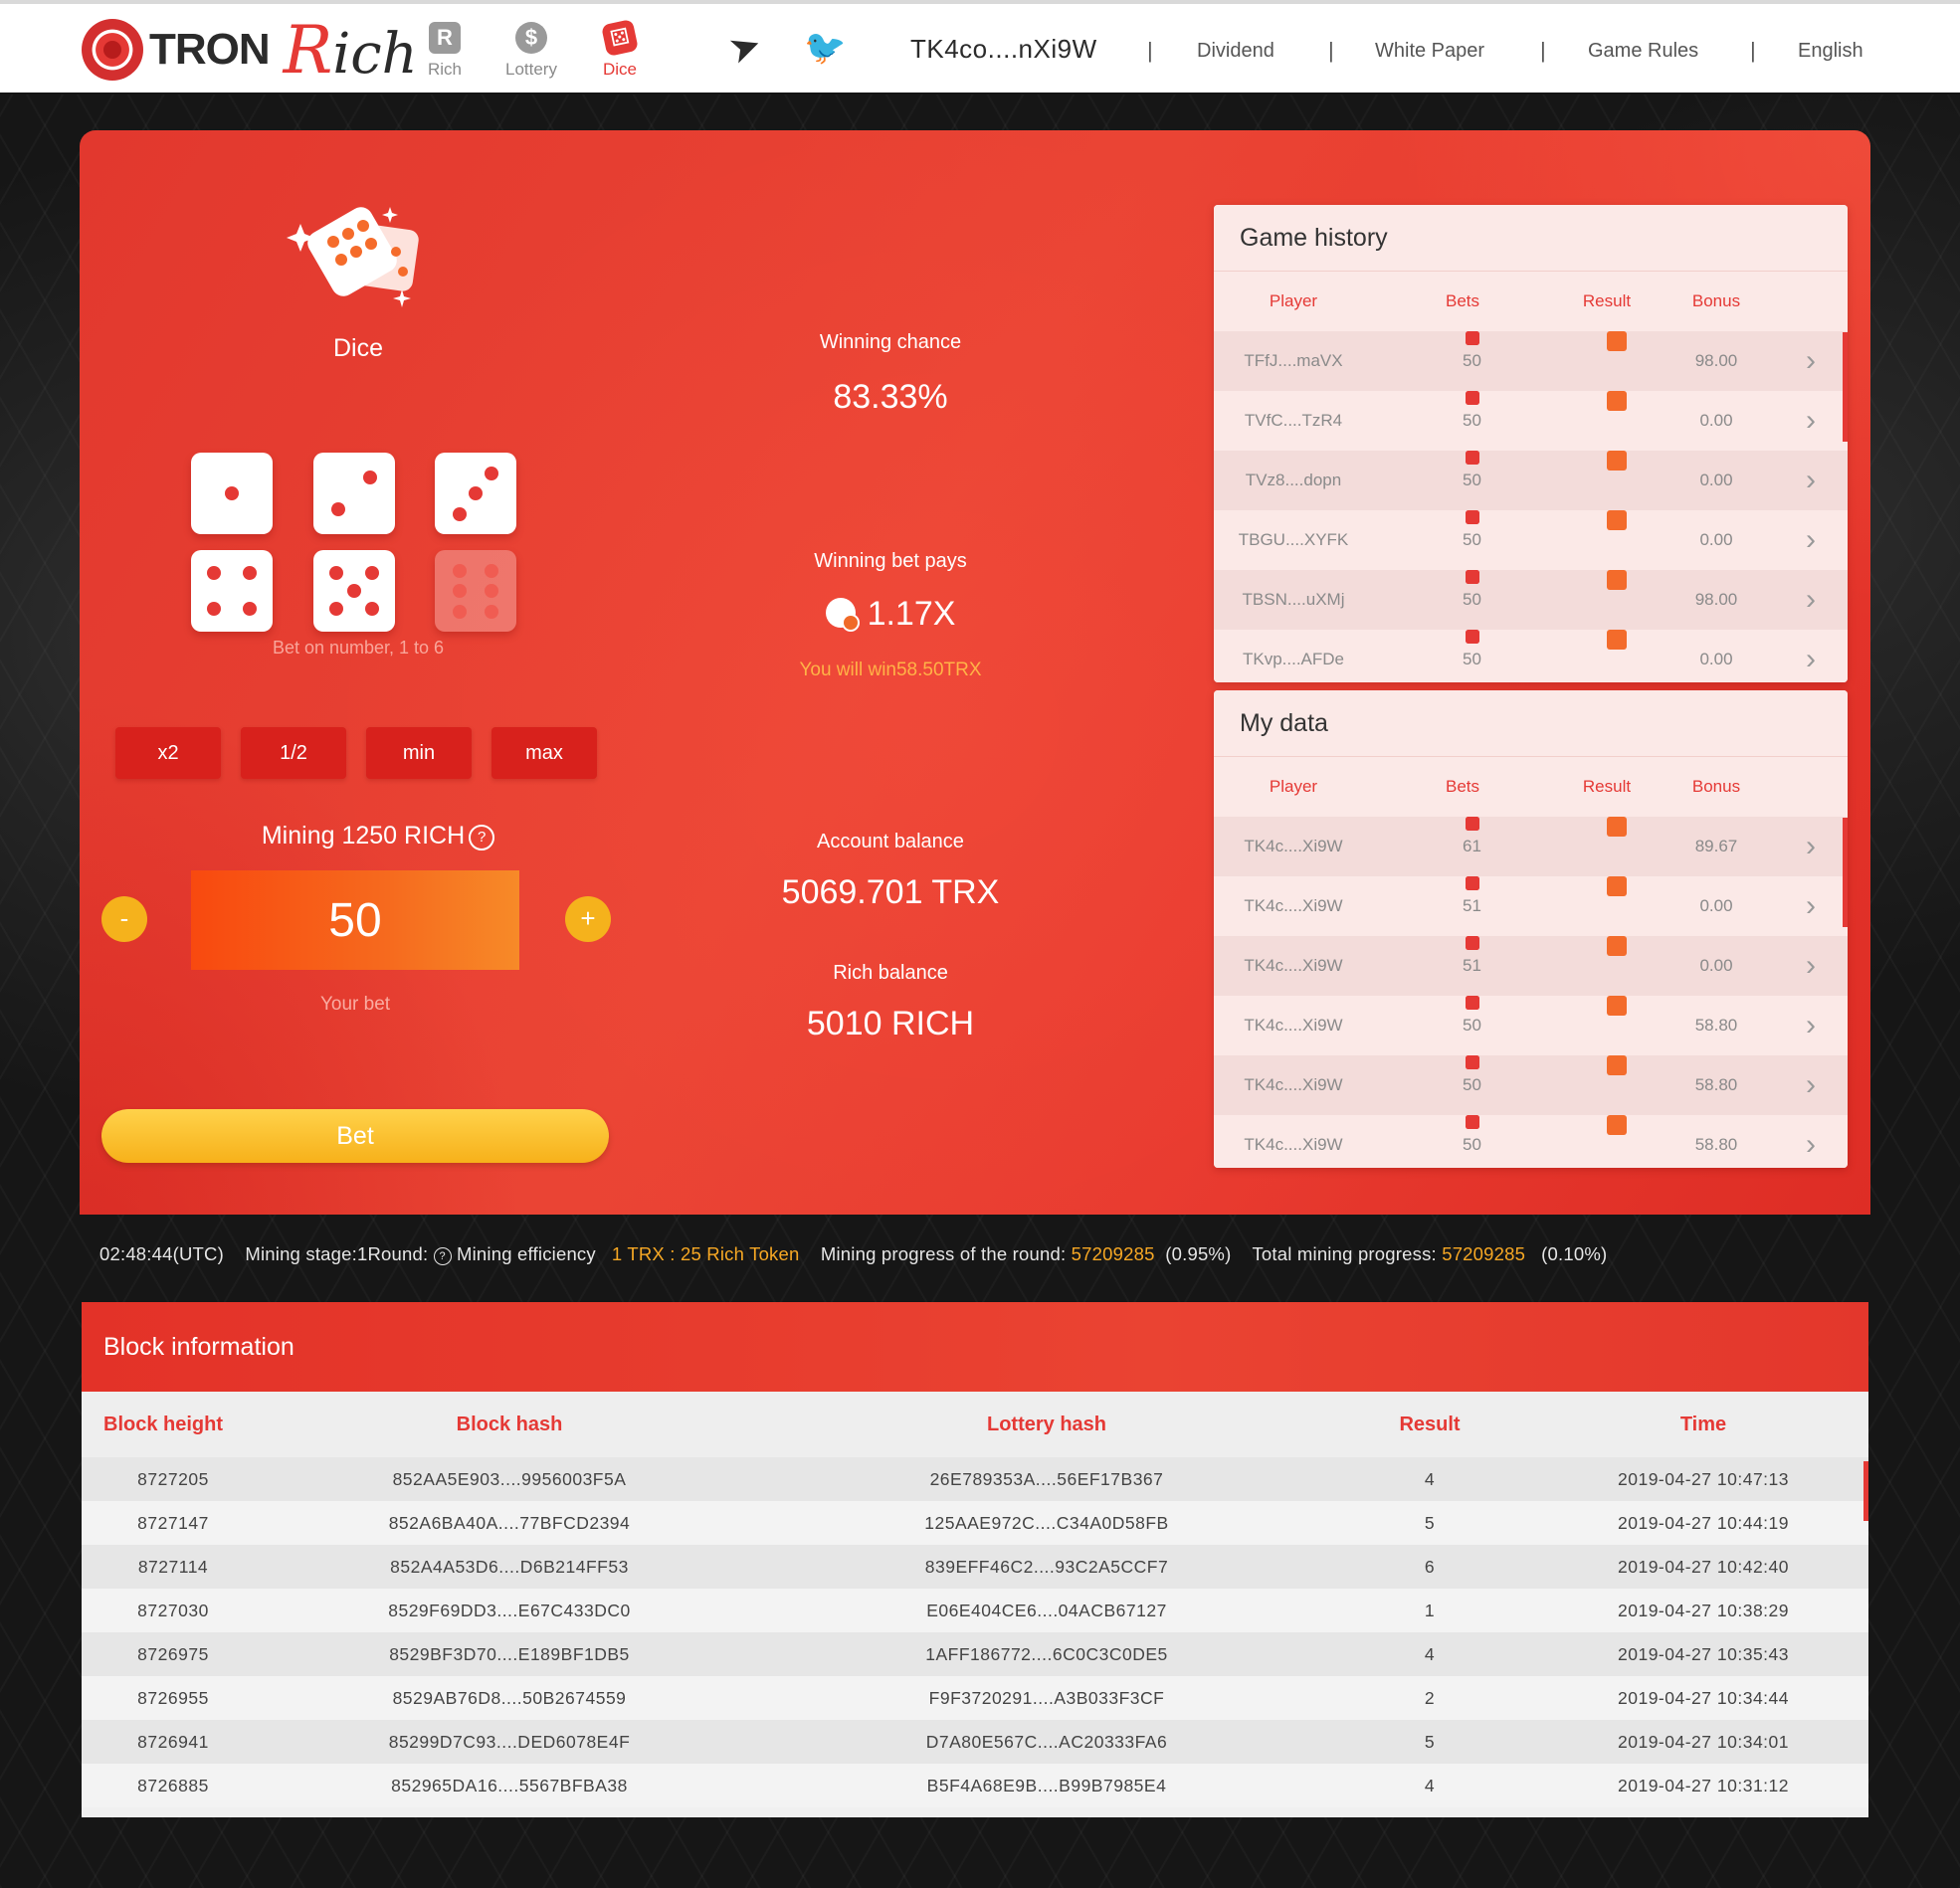 The image size is (1960, 1888). I want to click on block-hash: 852AA5E903....9956003F5A, so click(509, 1479).